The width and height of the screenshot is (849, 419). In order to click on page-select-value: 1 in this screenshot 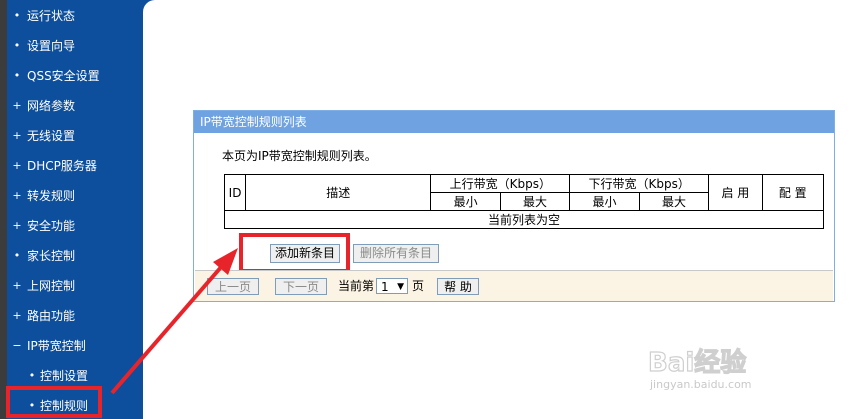, I will do `click(385, 287)`.